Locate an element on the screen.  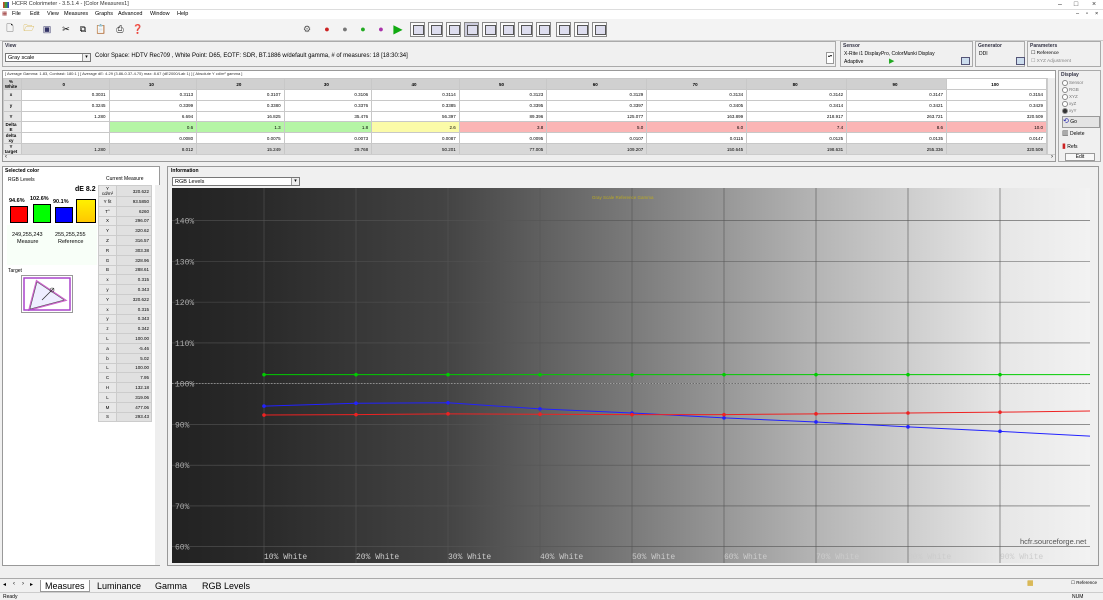
menu-file: File is located at coordinates (16, 14).